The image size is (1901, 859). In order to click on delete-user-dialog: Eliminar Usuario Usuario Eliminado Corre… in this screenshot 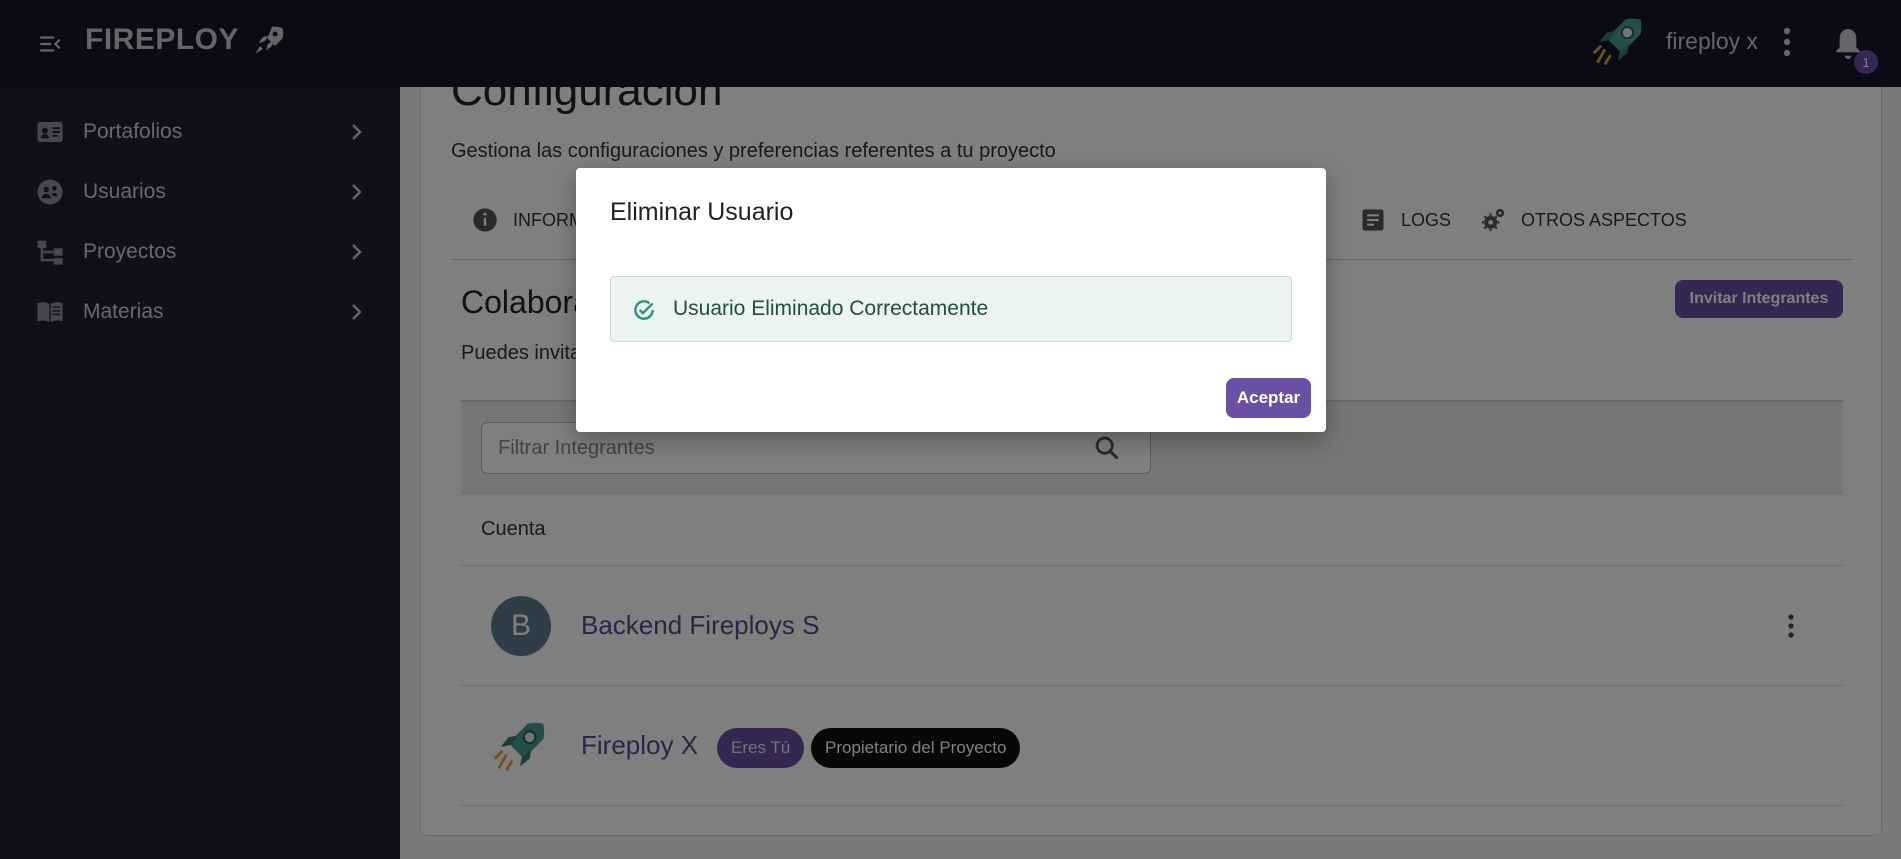, I will do `click(951, 300)`.